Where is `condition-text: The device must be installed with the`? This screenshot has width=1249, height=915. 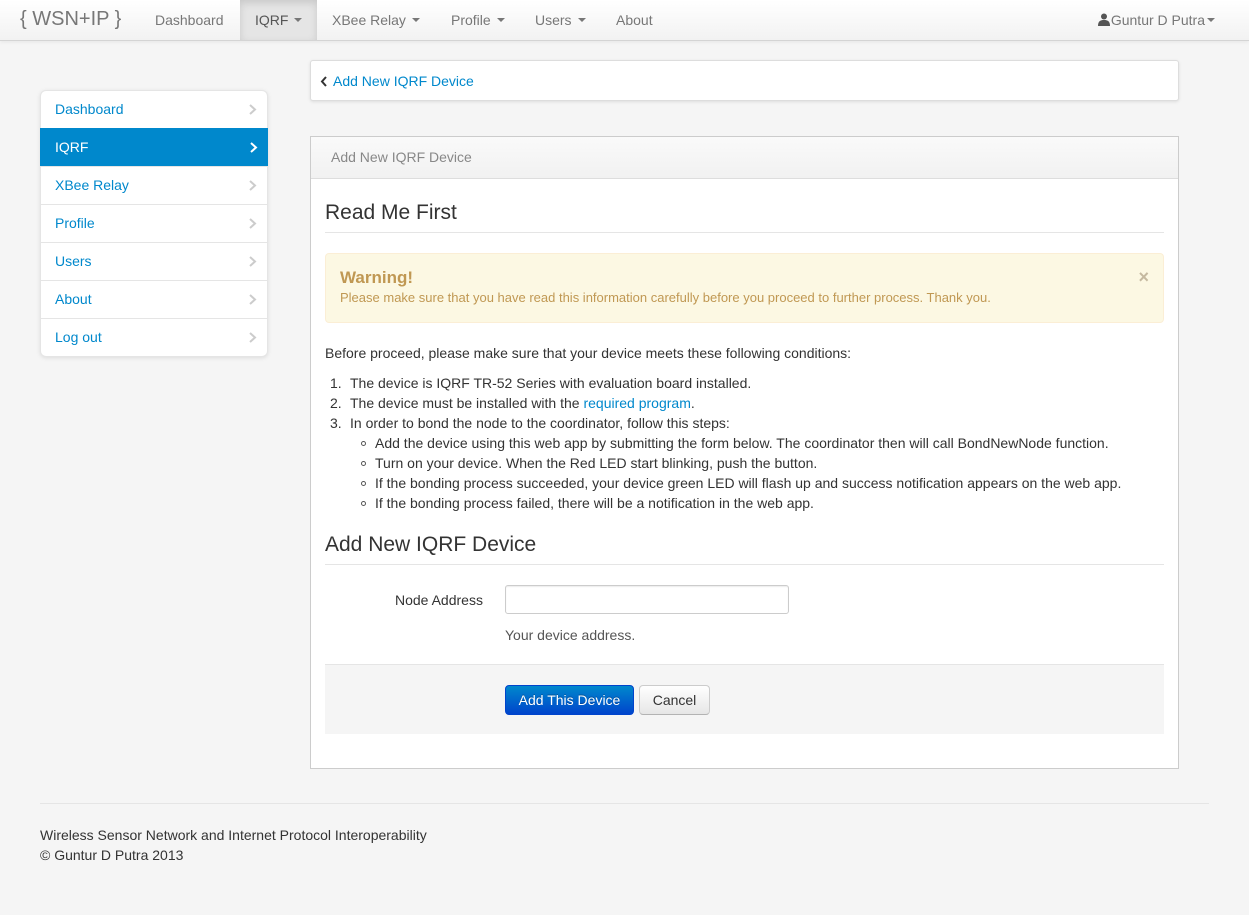 condition-text: The device must be installed with the is located at coordinates (467, 403).